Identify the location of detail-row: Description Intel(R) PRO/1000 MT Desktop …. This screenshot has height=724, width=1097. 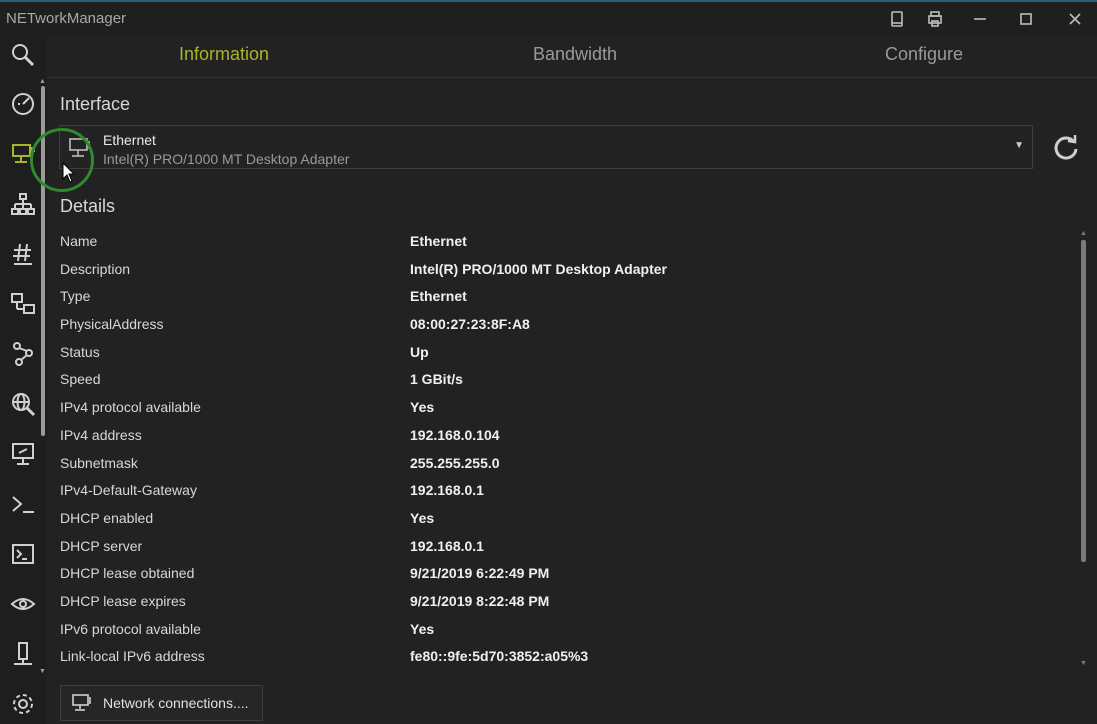
(565, 269).